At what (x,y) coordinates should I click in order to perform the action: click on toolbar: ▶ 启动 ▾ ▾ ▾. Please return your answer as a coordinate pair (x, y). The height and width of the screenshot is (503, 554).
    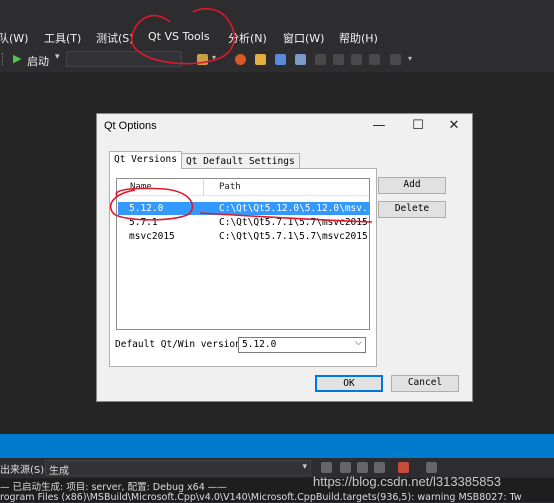
    Looking at the image, I should click on (277, 60).